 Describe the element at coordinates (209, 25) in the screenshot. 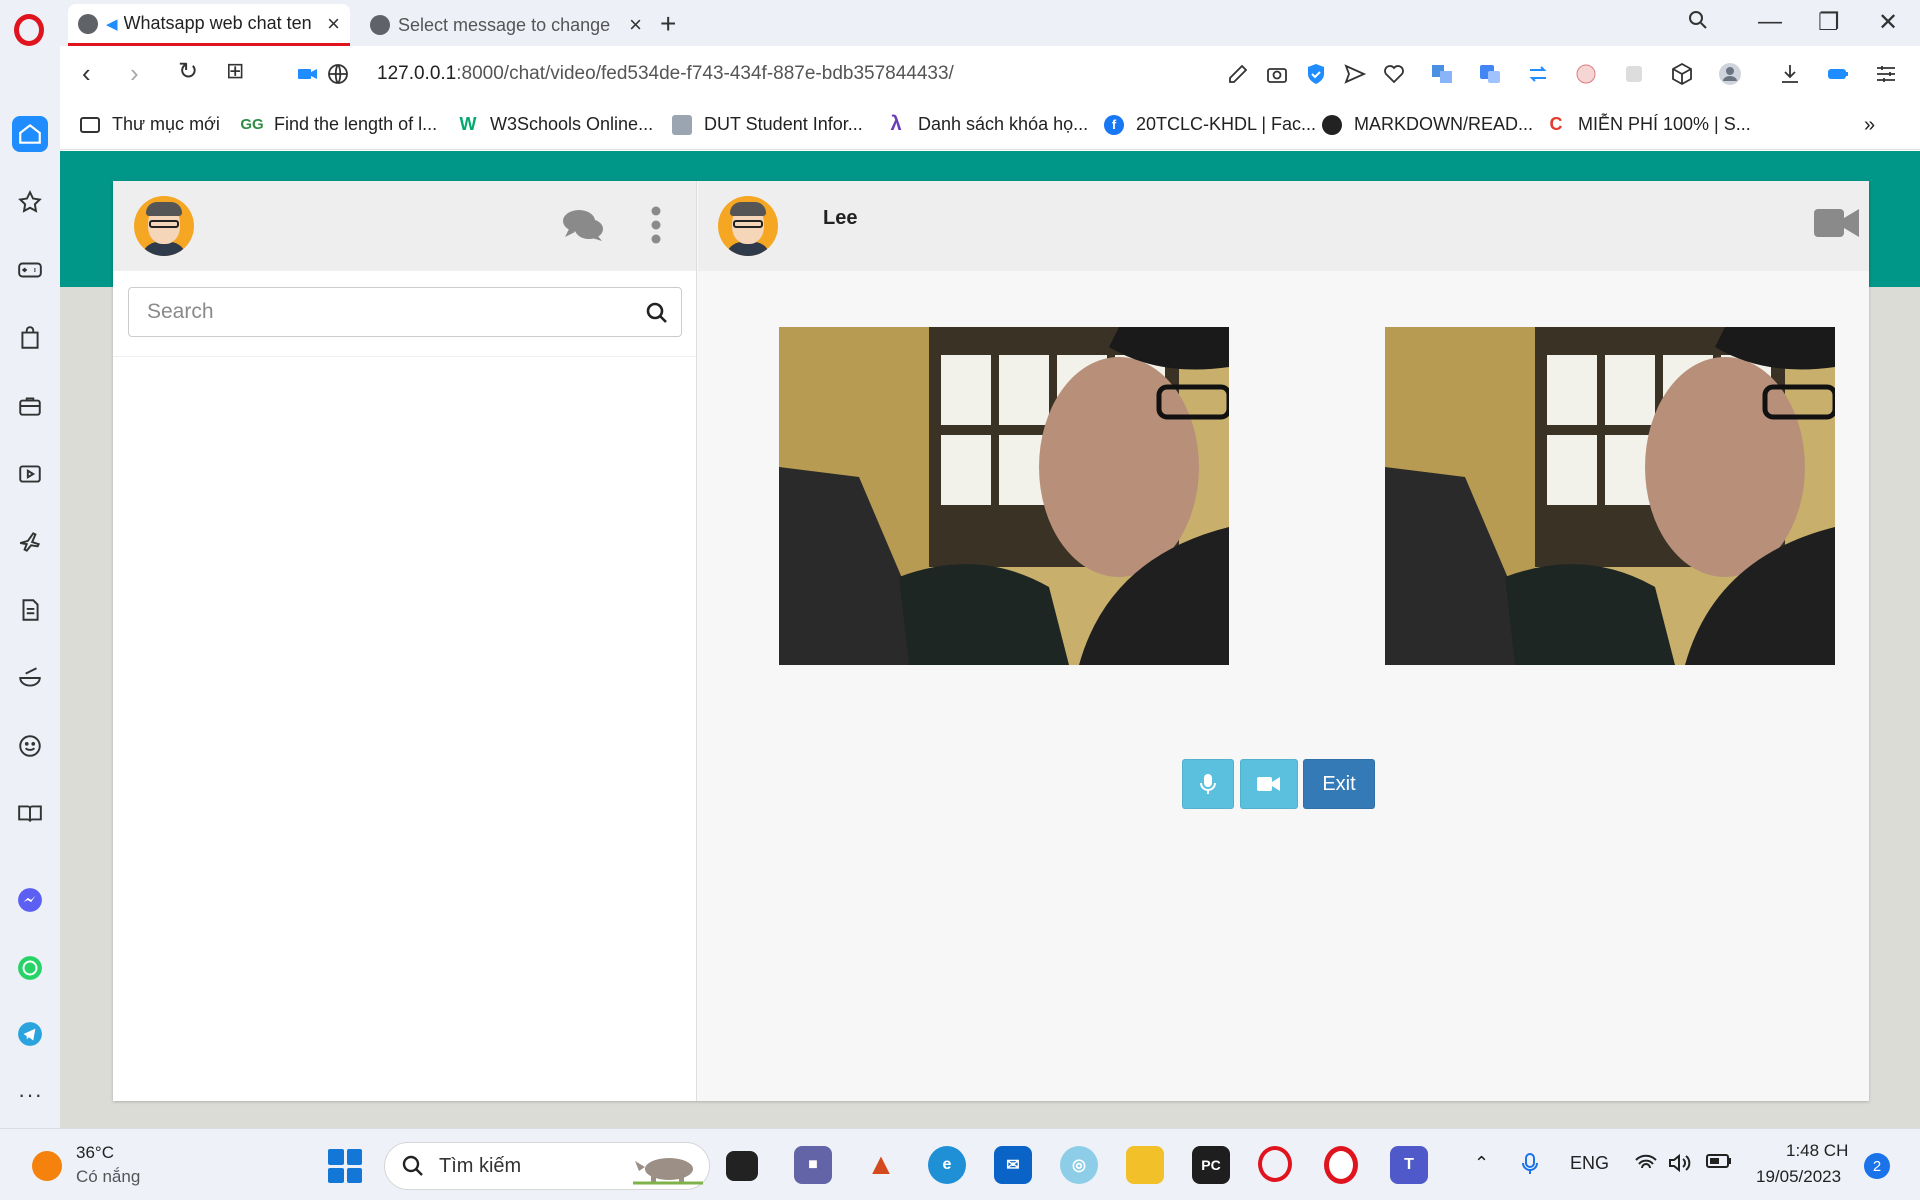

I see `tab-whatsapp: ◀ Whatsapp web chat ten ×` at that location.